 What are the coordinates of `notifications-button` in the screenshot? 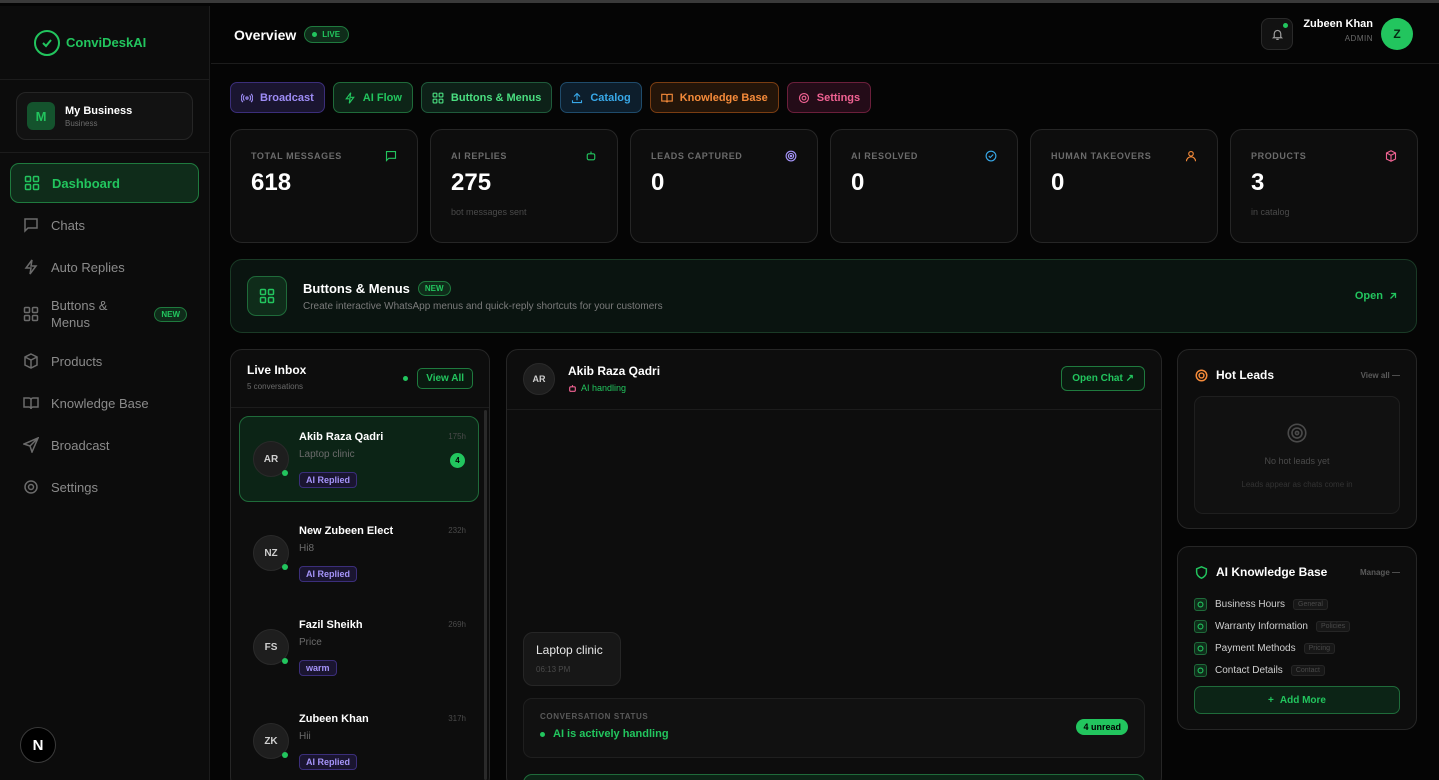 It's located at (1277, 34).